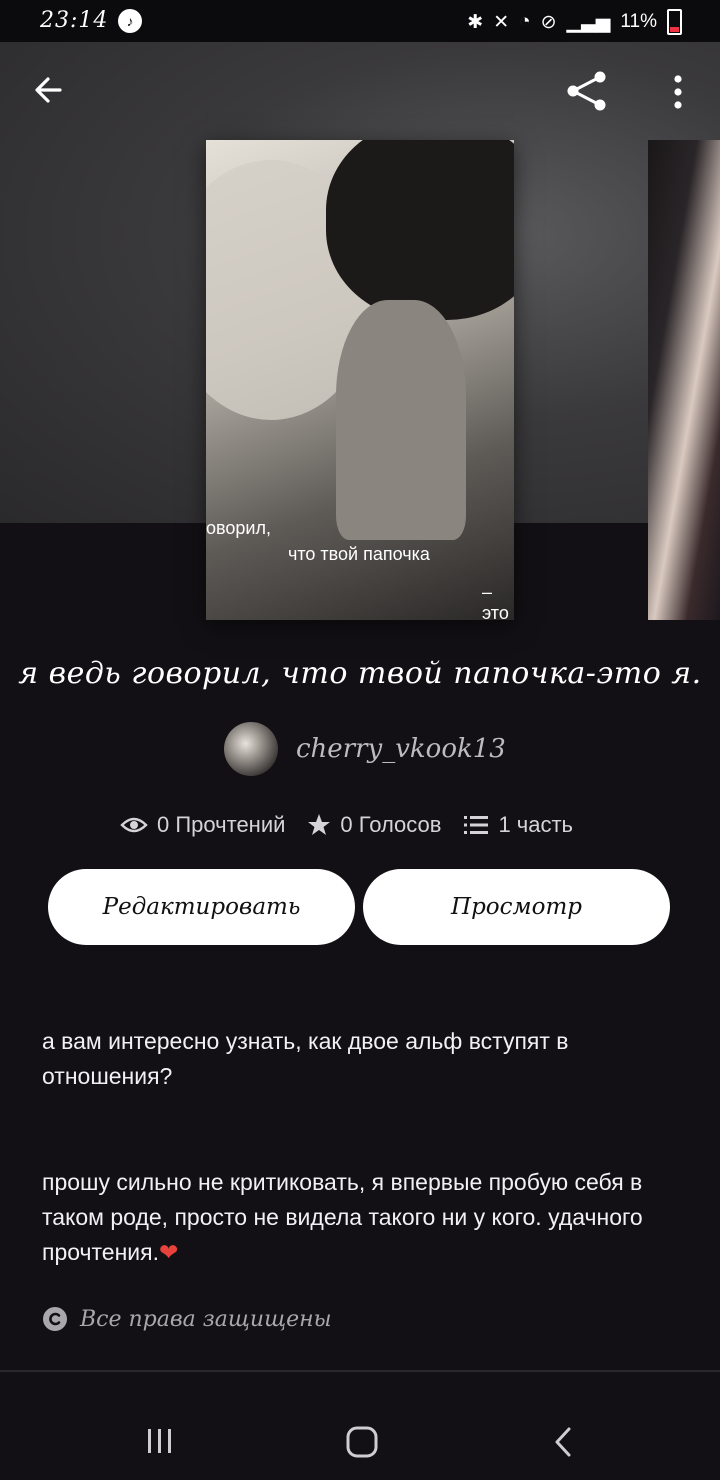 Image resolution: width=720 pixels, height=1480 pixels. What do you see at coordinates (206, 1319) in the screenshot?
I see `copyright-label: Все права защищены` at bounding box center [206, 1319].